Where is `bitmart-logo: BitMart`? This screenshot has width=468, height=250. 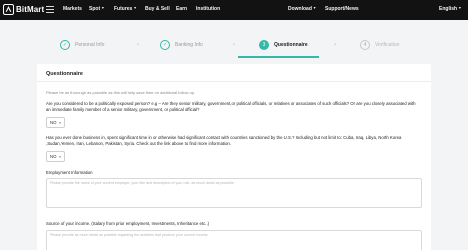
bitmart-logo: BitMart is located at coordinates (23, 9).